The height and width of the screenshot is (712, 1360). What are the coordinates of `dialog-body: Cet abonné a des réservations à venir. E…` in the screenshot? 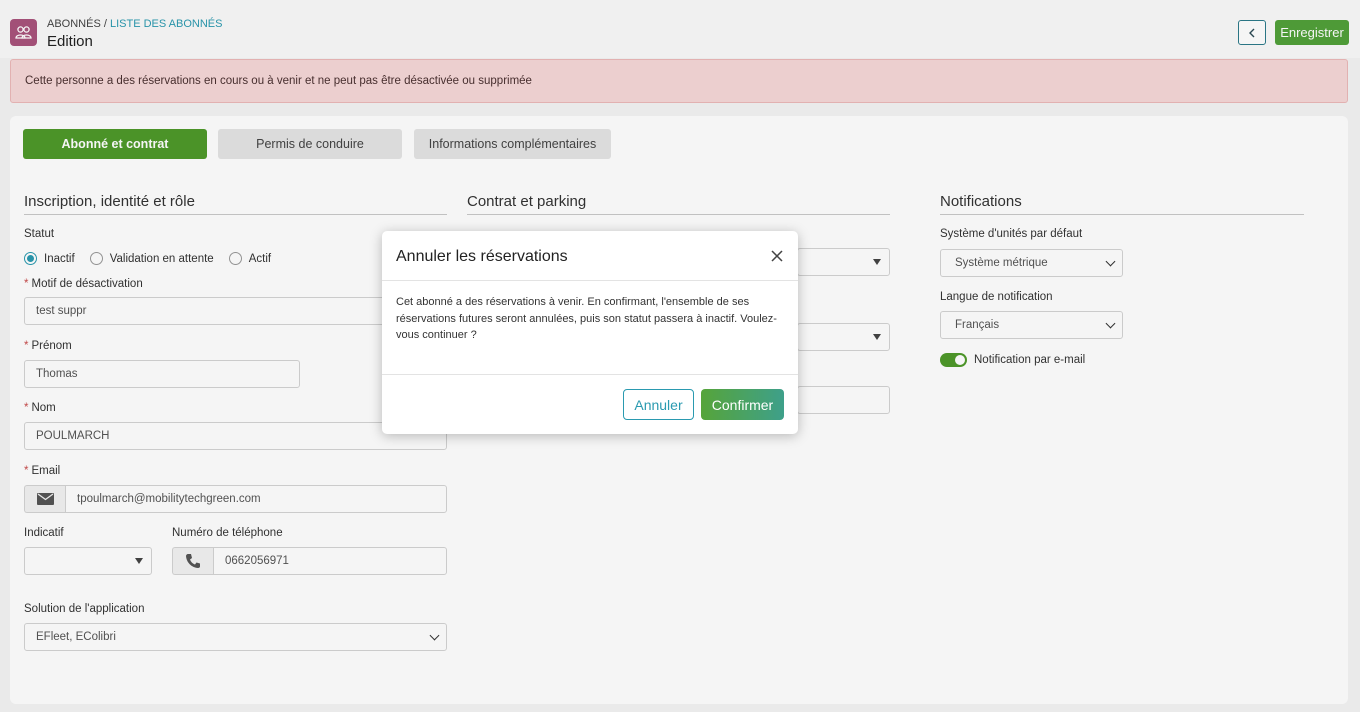 It's located at (586, 318).